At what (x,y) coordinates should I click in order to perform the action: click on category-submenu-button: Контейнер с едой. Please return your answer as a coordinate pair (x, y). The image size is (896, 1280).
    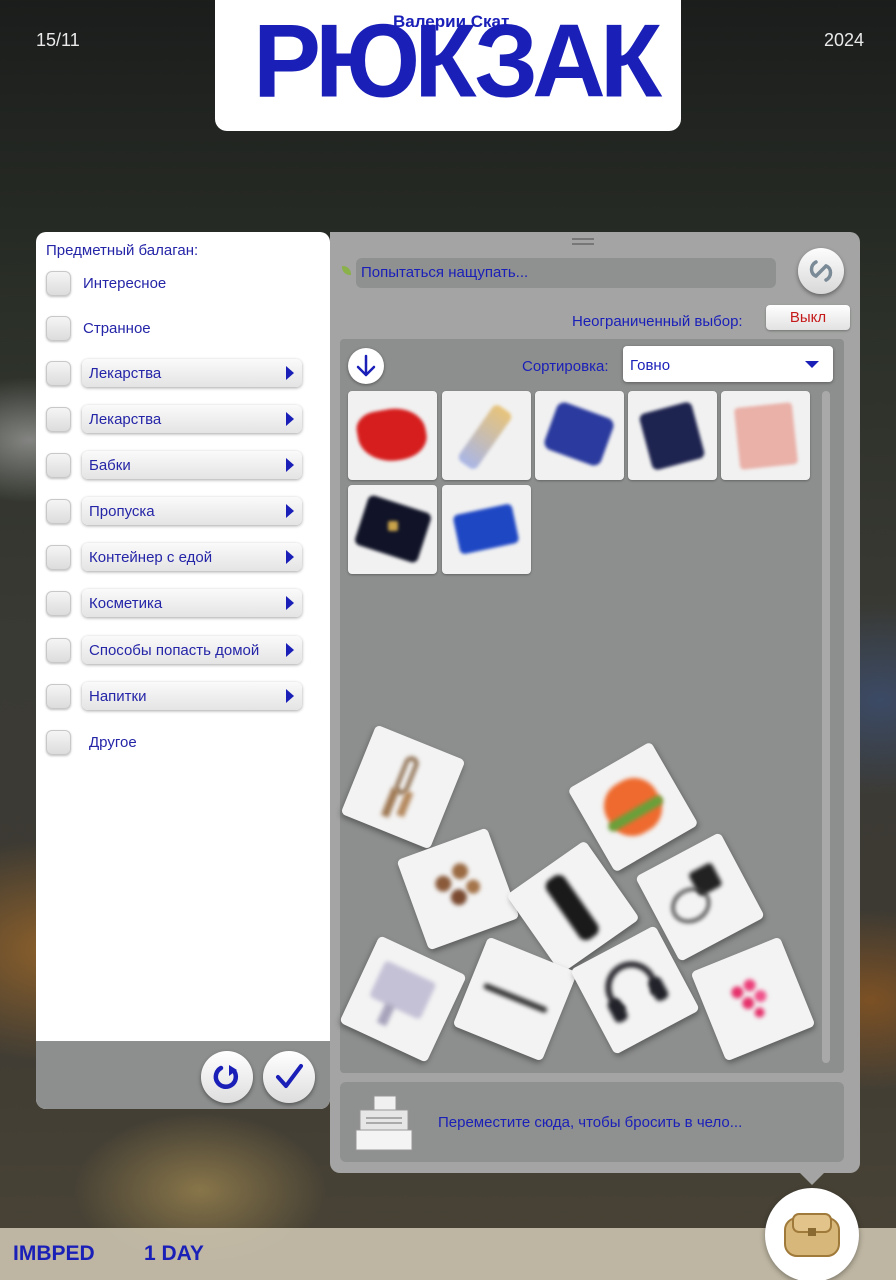
    Looking at the image, I should click on (192, 557).